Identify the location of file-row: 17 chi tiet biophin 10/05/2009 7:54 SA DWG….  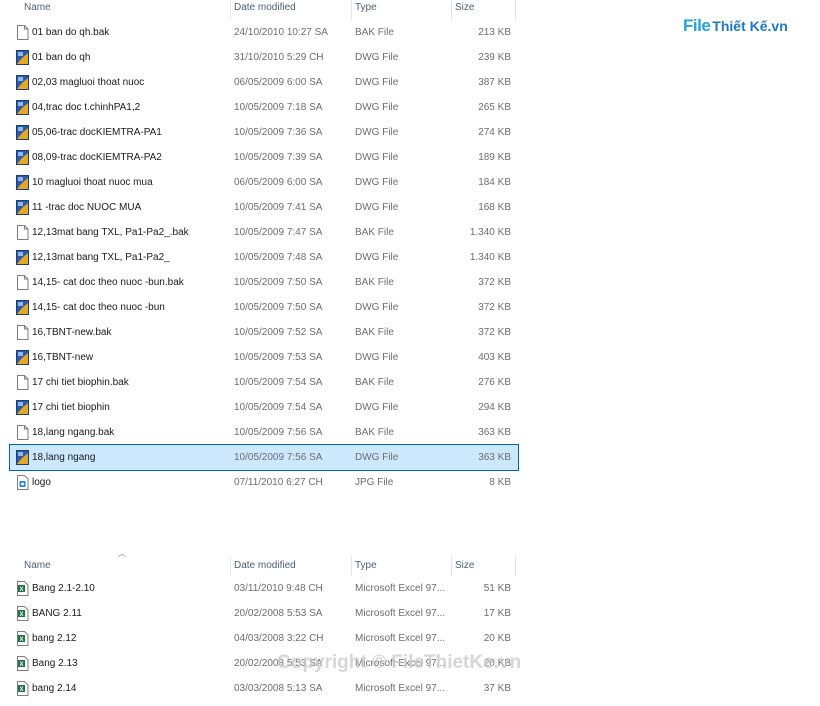
(264, 407).